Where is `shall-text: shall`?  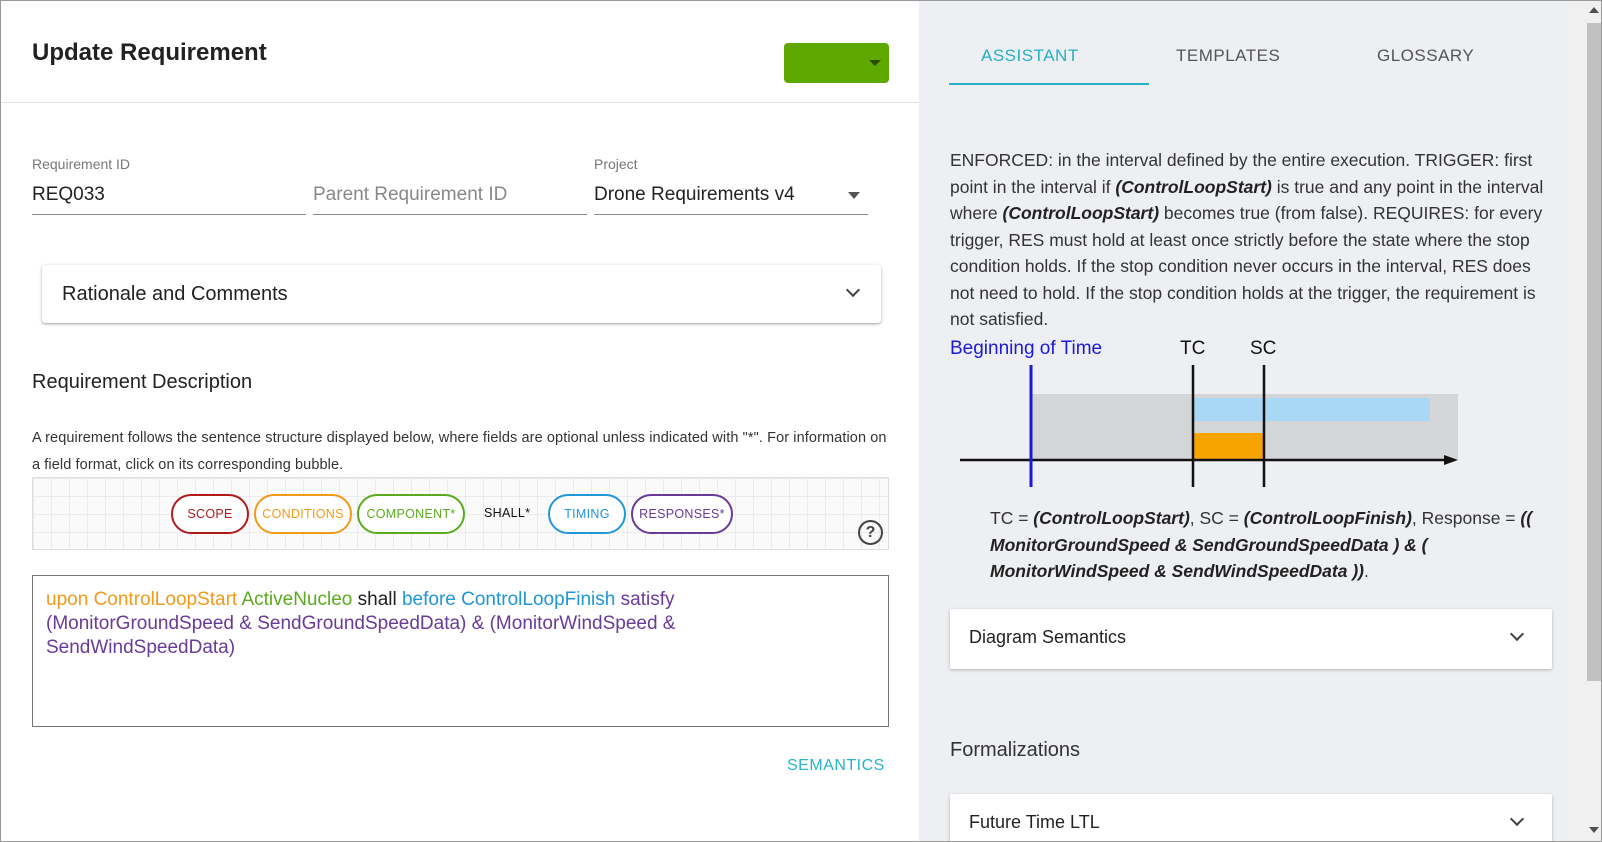 shall-text: shall is located at coordinates (377, 599).